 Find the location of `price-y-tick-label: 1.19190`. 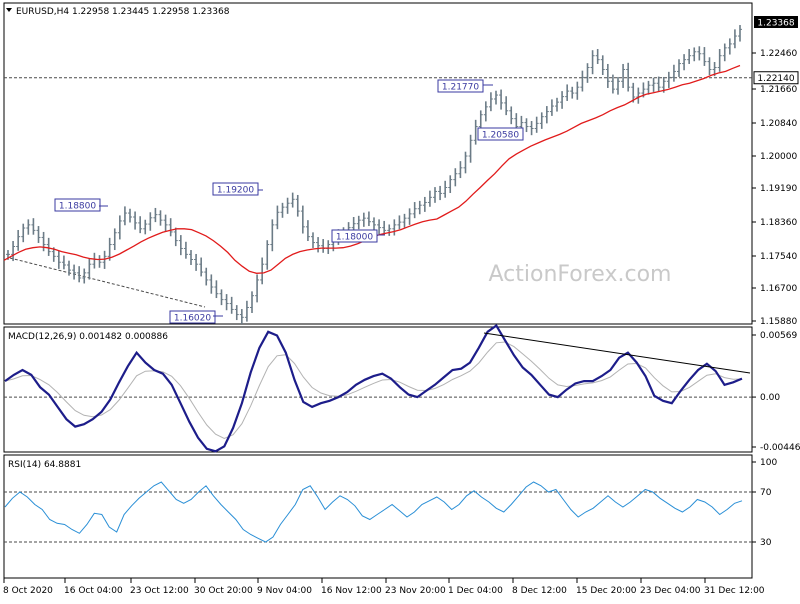

price-y-tick-label: 1.19190 is located at coordinates (778, 189).